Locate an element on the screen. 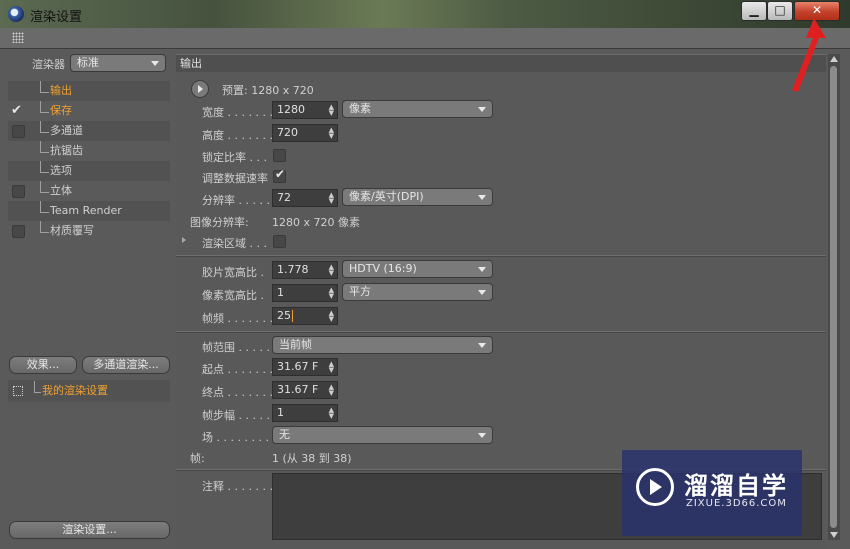 The height and width of the screenshot is (549, 850). annotation-arrow is located at coordinates (809, 55).